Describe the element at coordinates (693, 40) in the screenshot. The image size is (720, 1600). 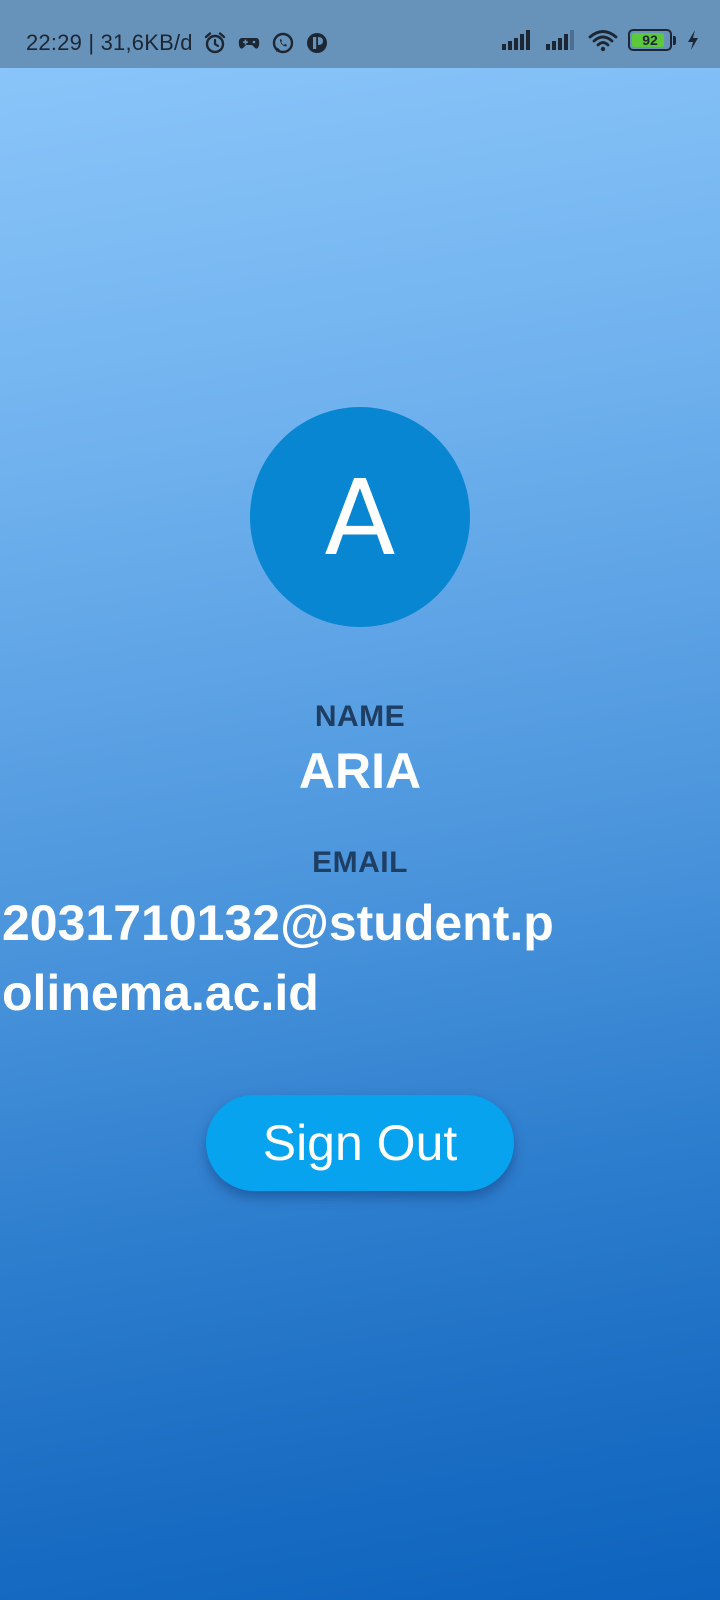
I see `charging-icon` at that location.